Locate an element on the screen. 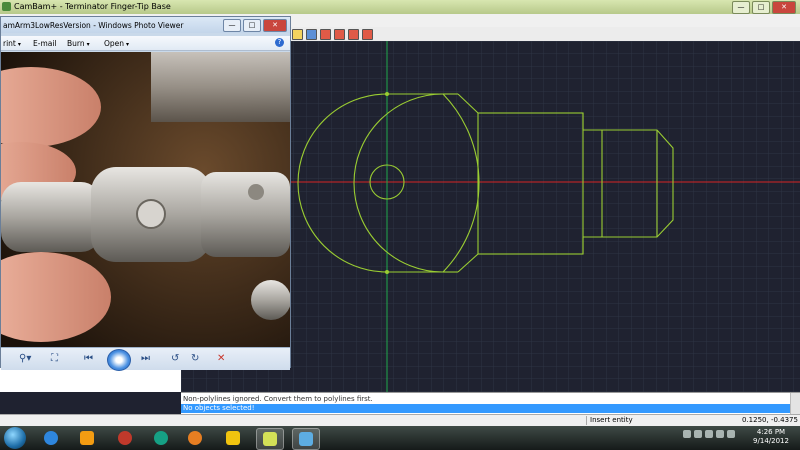  zoom-icon: ⚲▾ is located at coordinates (25, 358).